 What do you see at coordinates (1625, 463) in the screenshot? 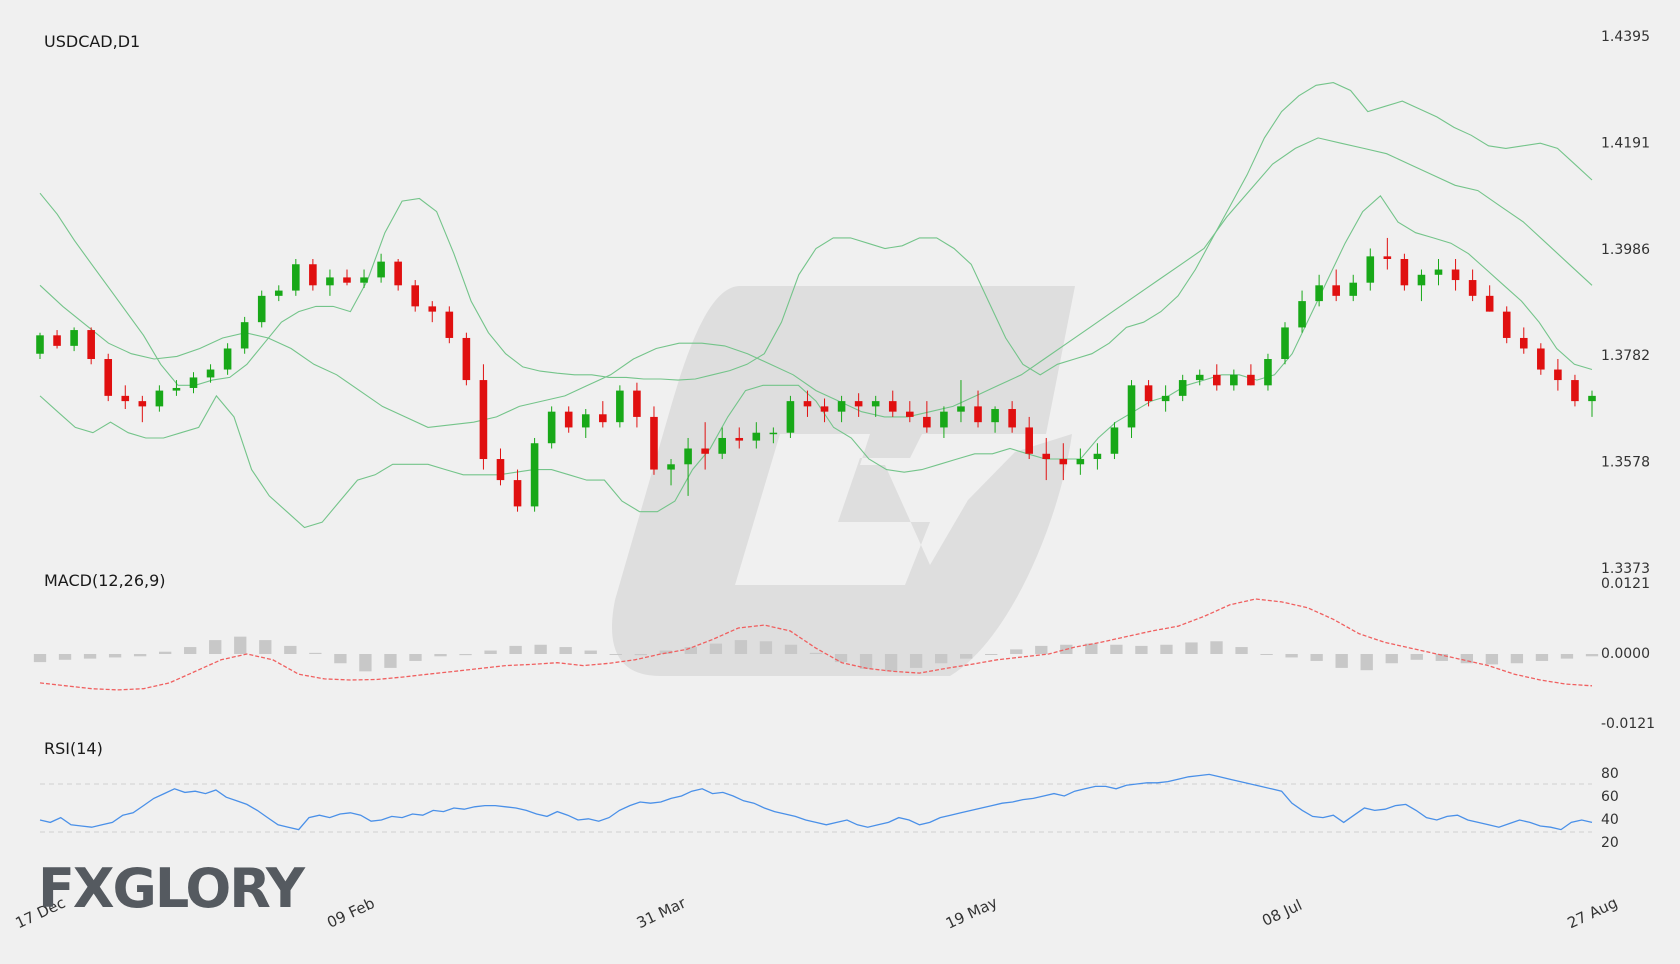
I see `y-tick-label: 1.3578` at bounding box center [1625, 463].